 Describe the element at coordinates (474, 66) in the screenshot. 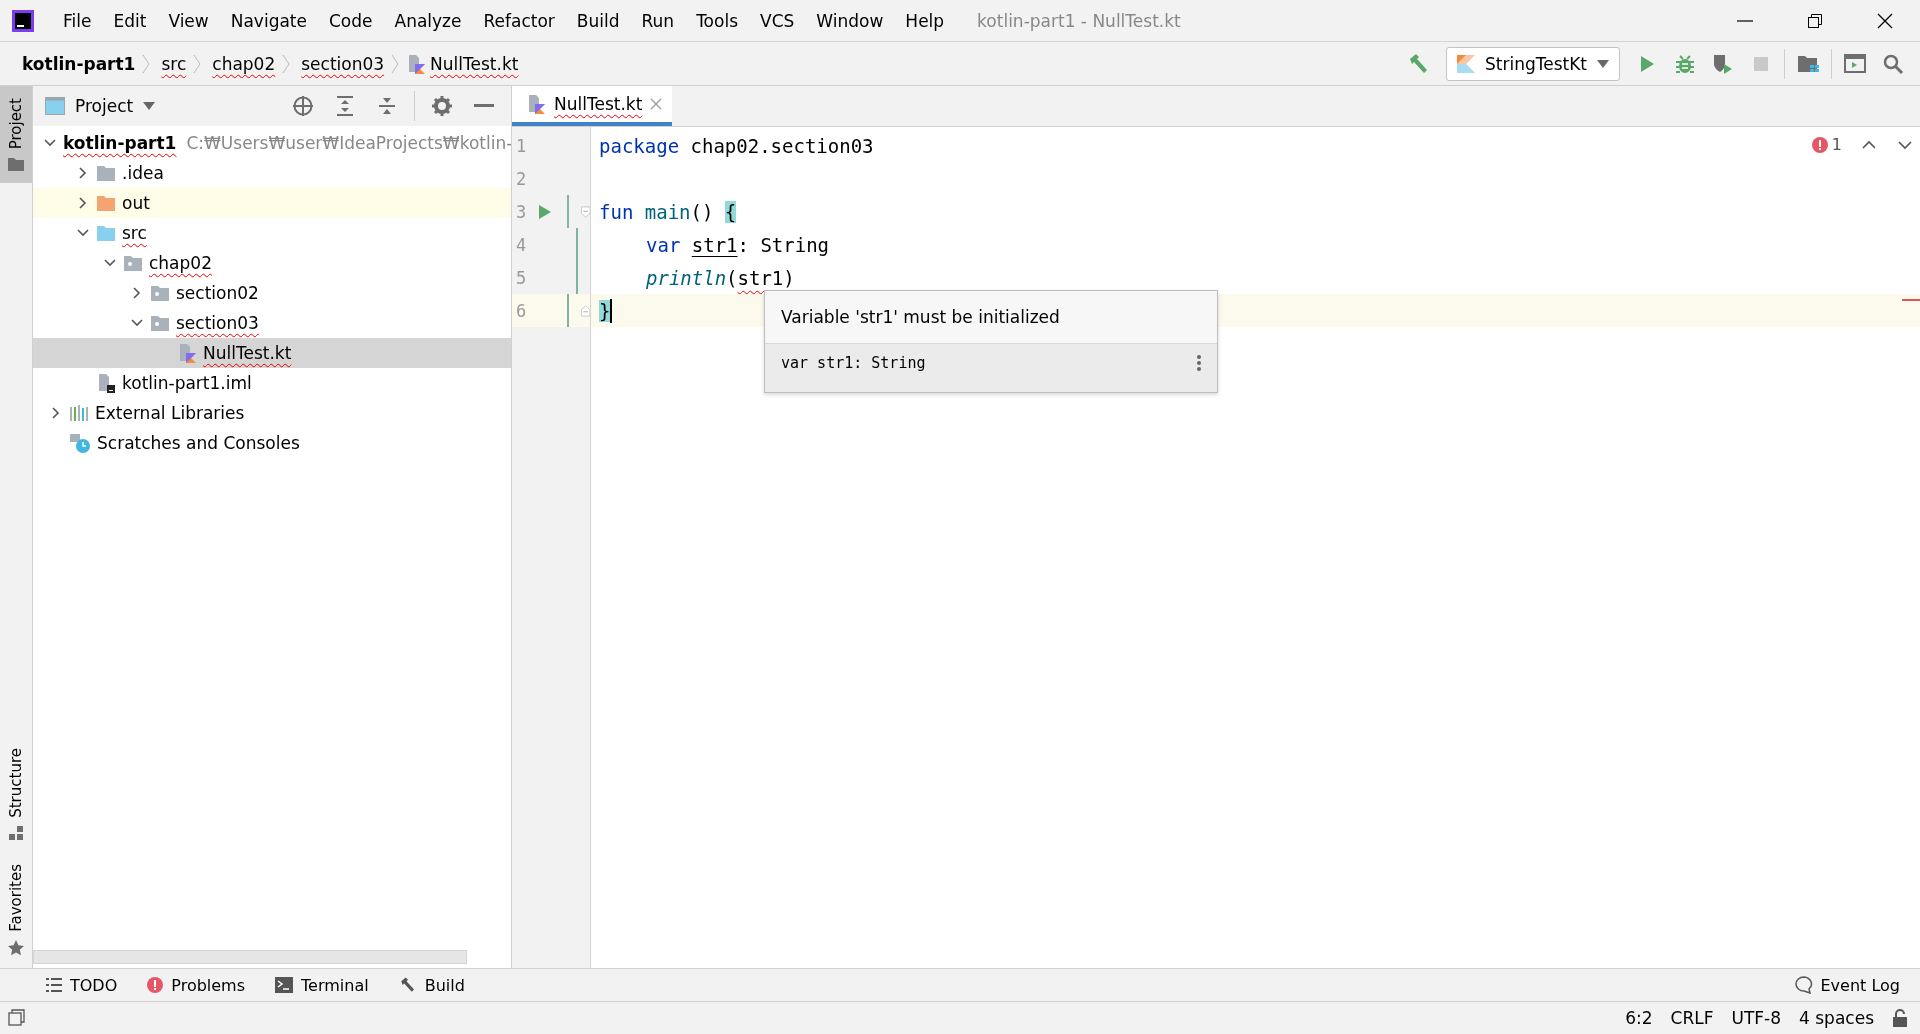

I see `breadcrumb: NullTest.kt` at that location.